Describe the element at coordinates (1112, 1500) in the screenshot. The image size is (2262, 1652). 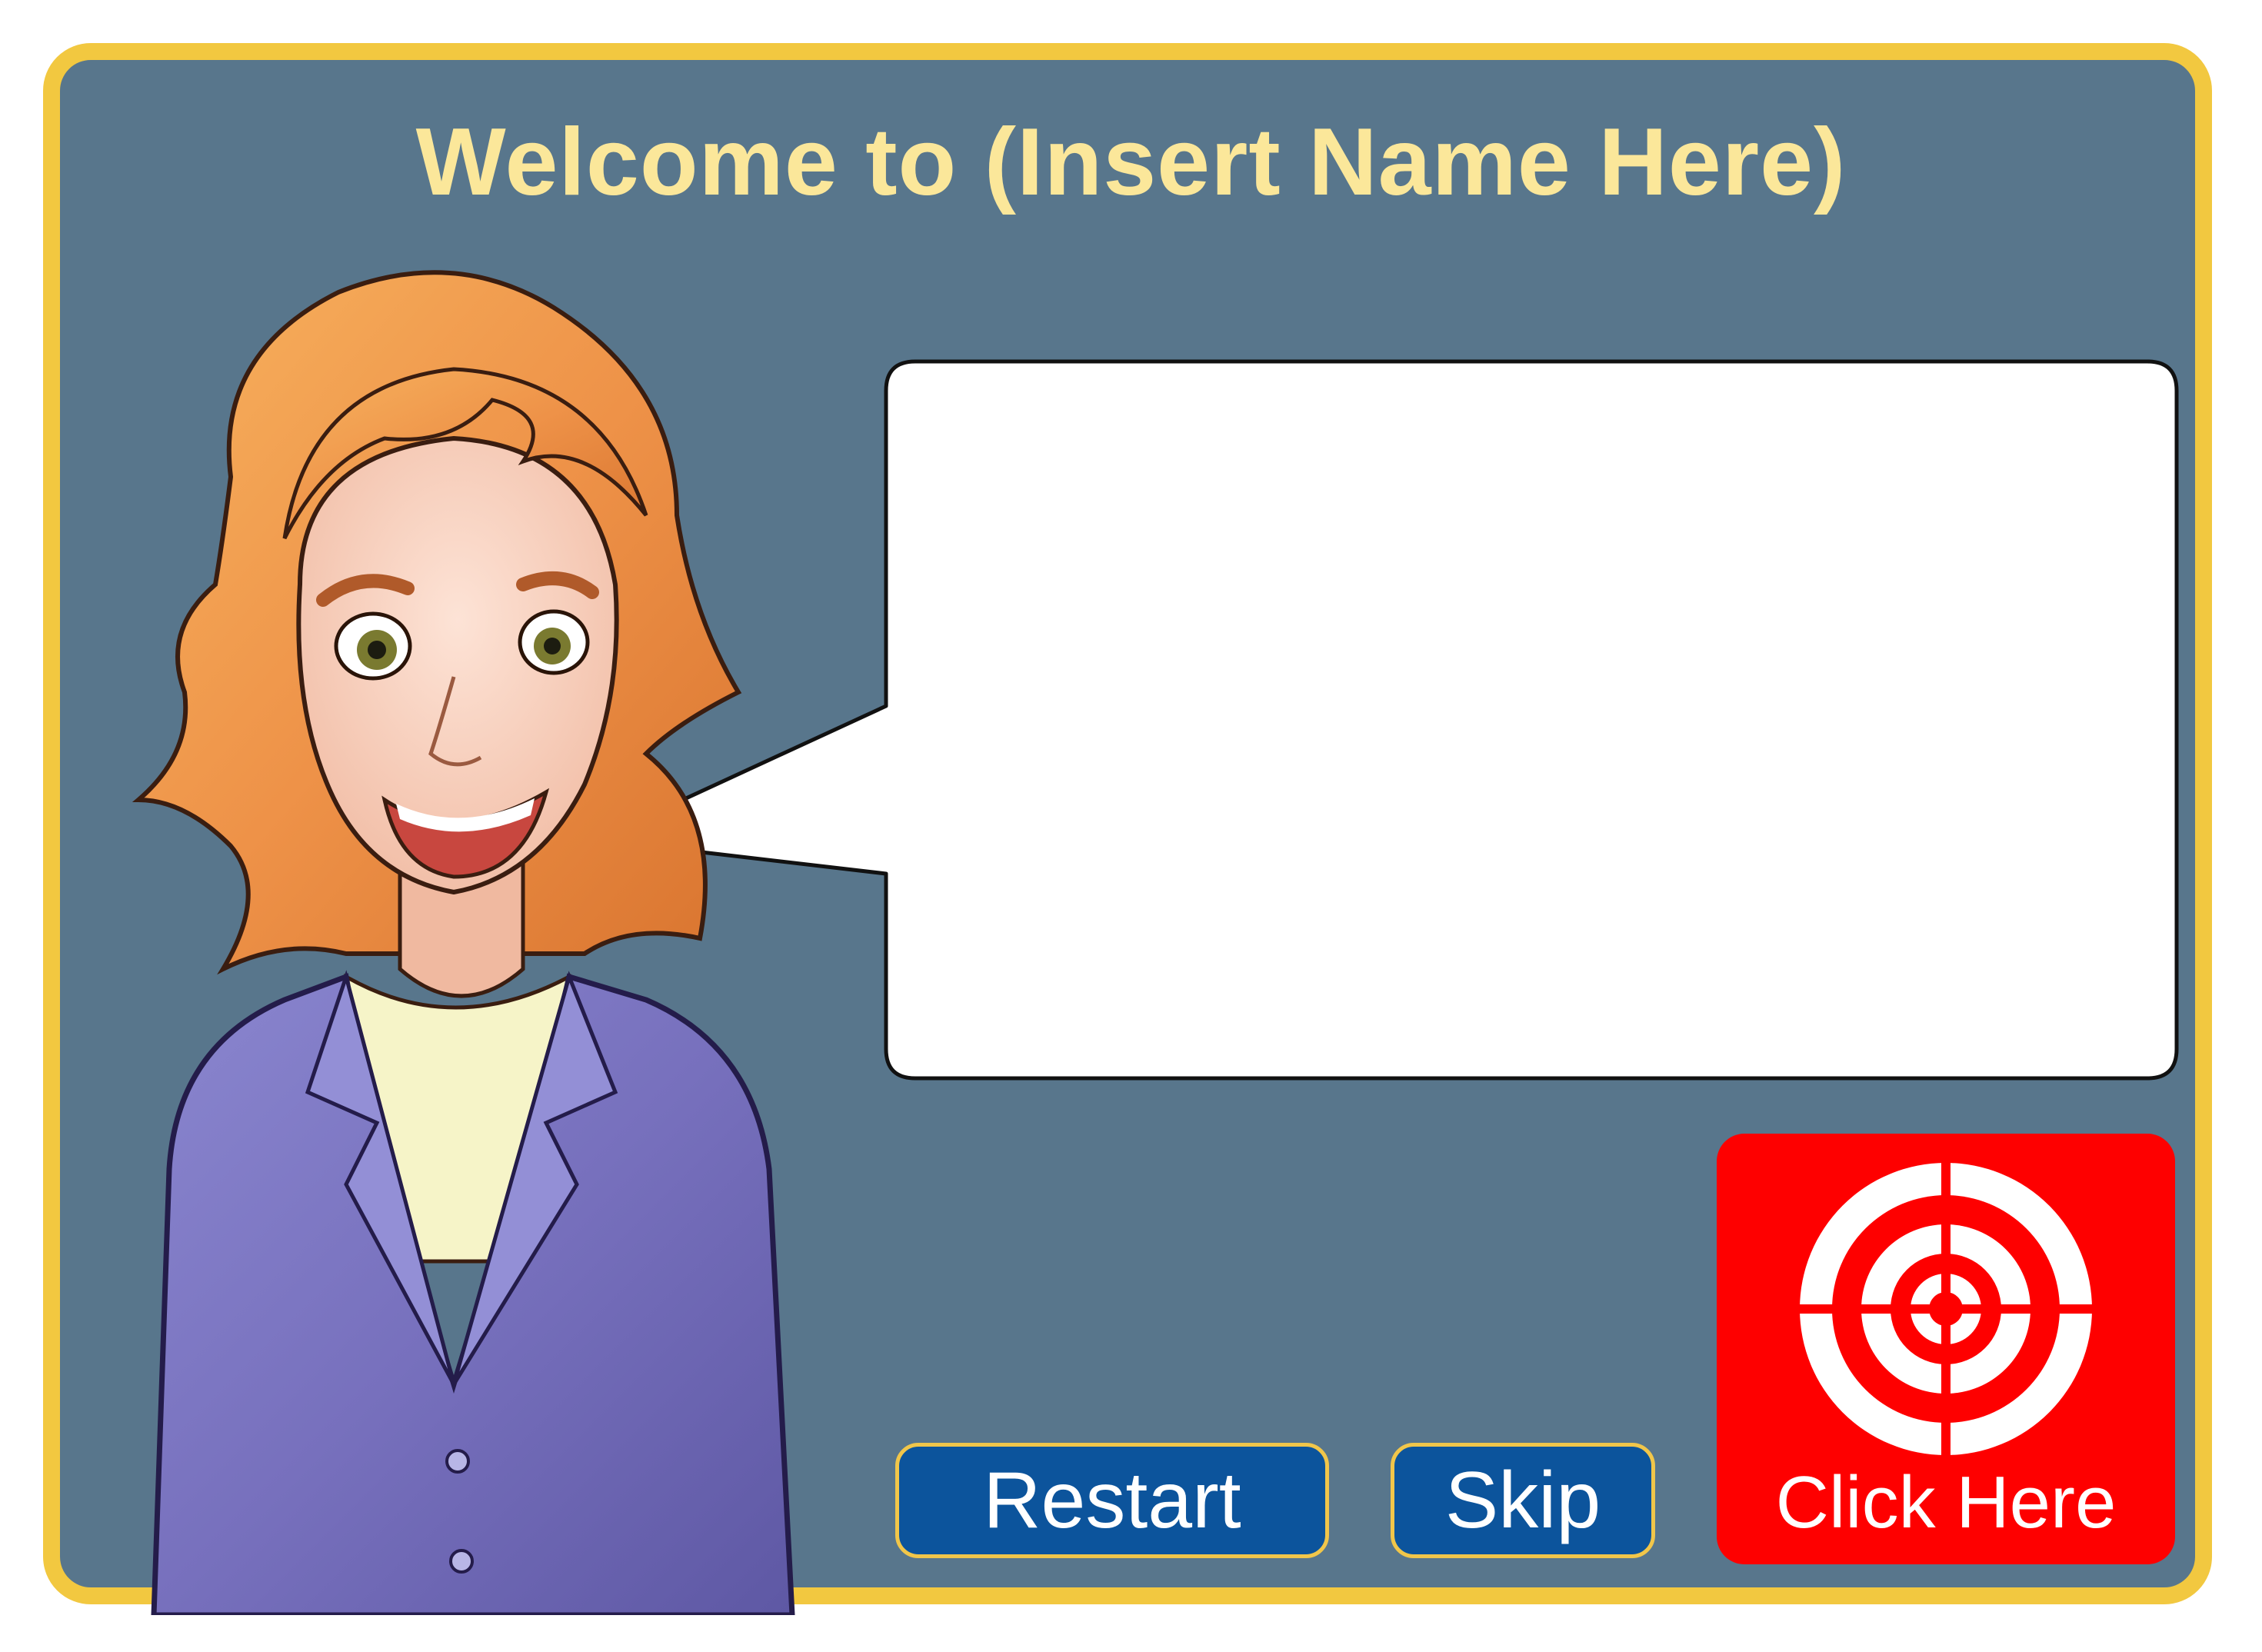
I see `restart-button: Restart` at that location.